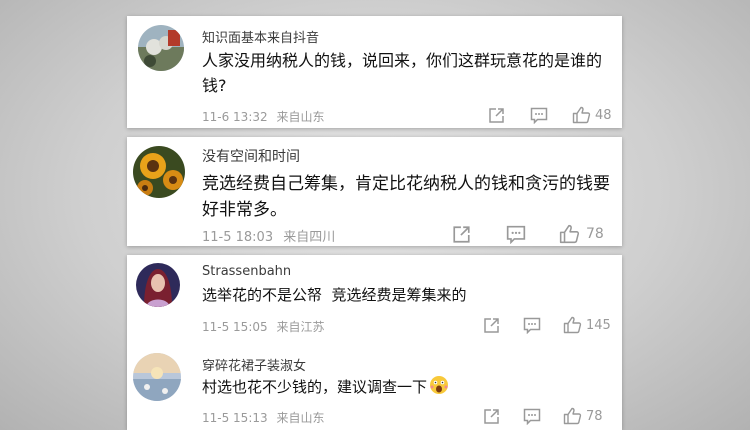  What do you see at coordinates (402, 73) in the screenshot?
I see `comment-text: 人家没用纳税人的钱，说回来，你们这群玩意花的是谁的钱?` at bounding box center [402, 73].